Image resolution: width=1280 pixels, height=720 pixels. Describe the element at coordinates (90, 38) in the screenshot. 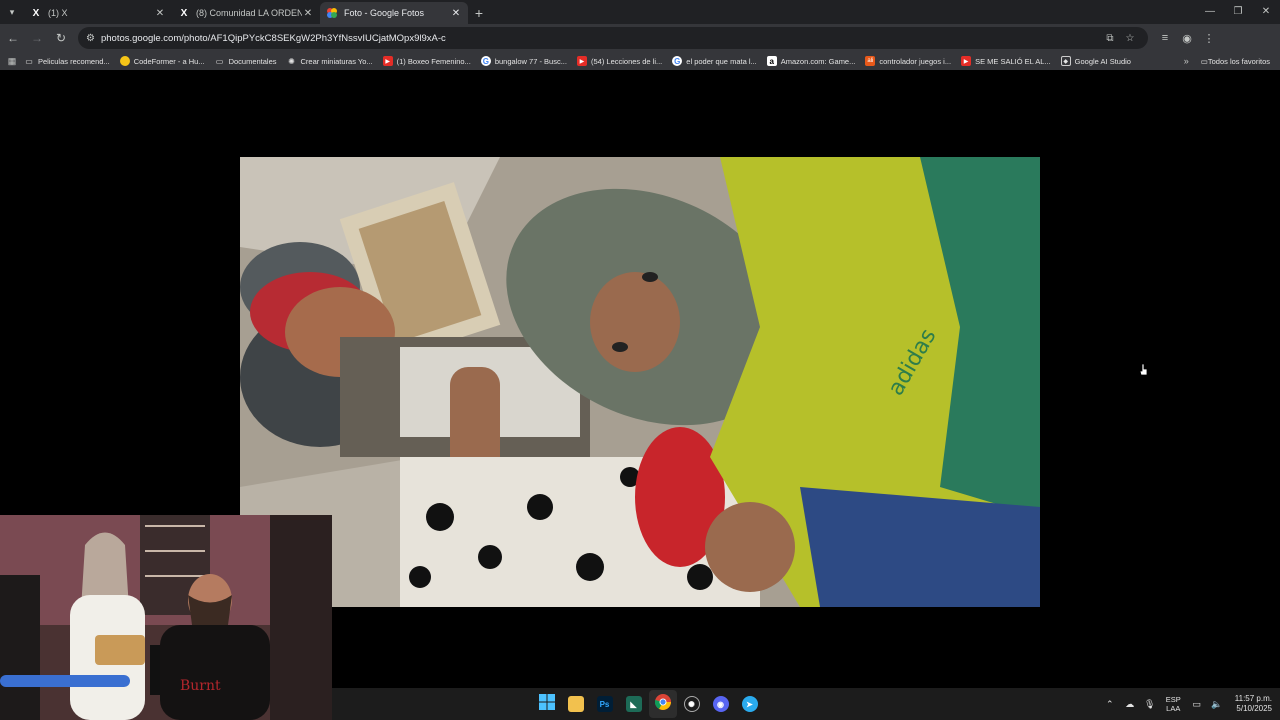

I see `site-info-icon: ⚙` at that location.